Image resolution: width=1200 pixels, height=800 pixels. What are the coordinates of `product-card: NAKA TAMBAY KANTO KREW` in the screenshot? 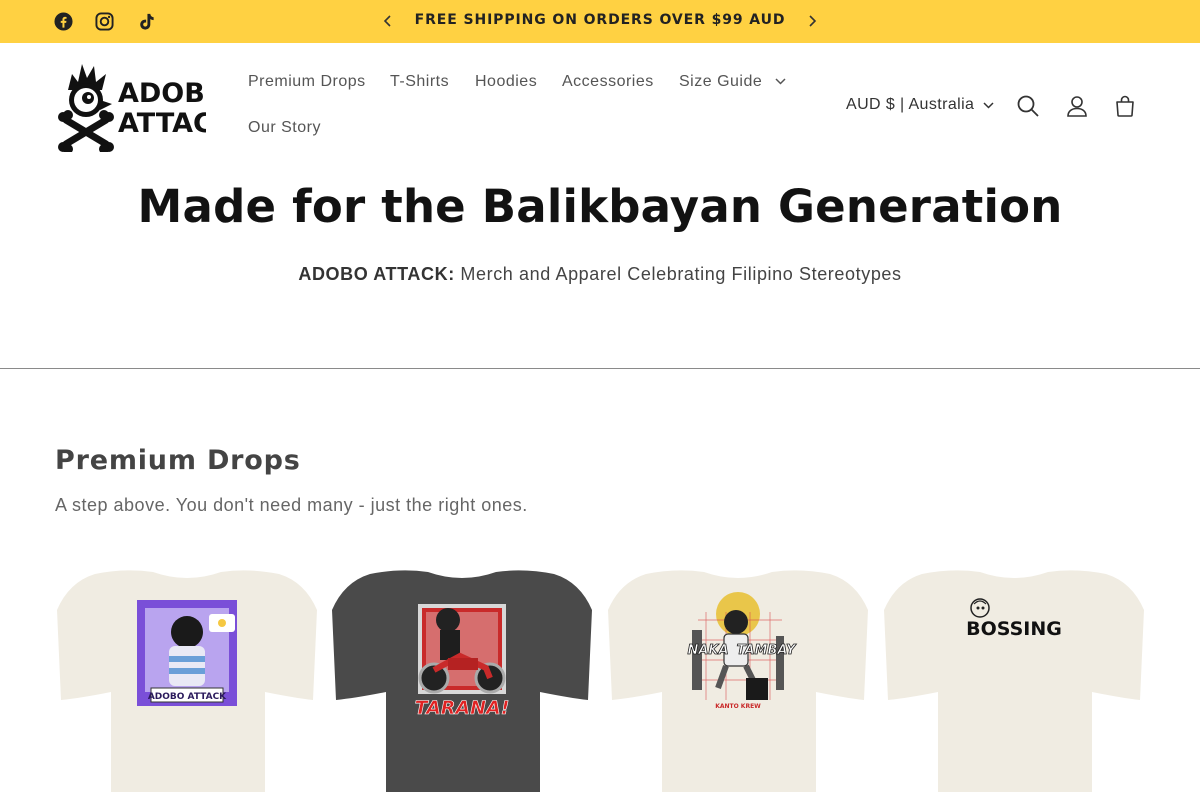 It's located at (738, 680).